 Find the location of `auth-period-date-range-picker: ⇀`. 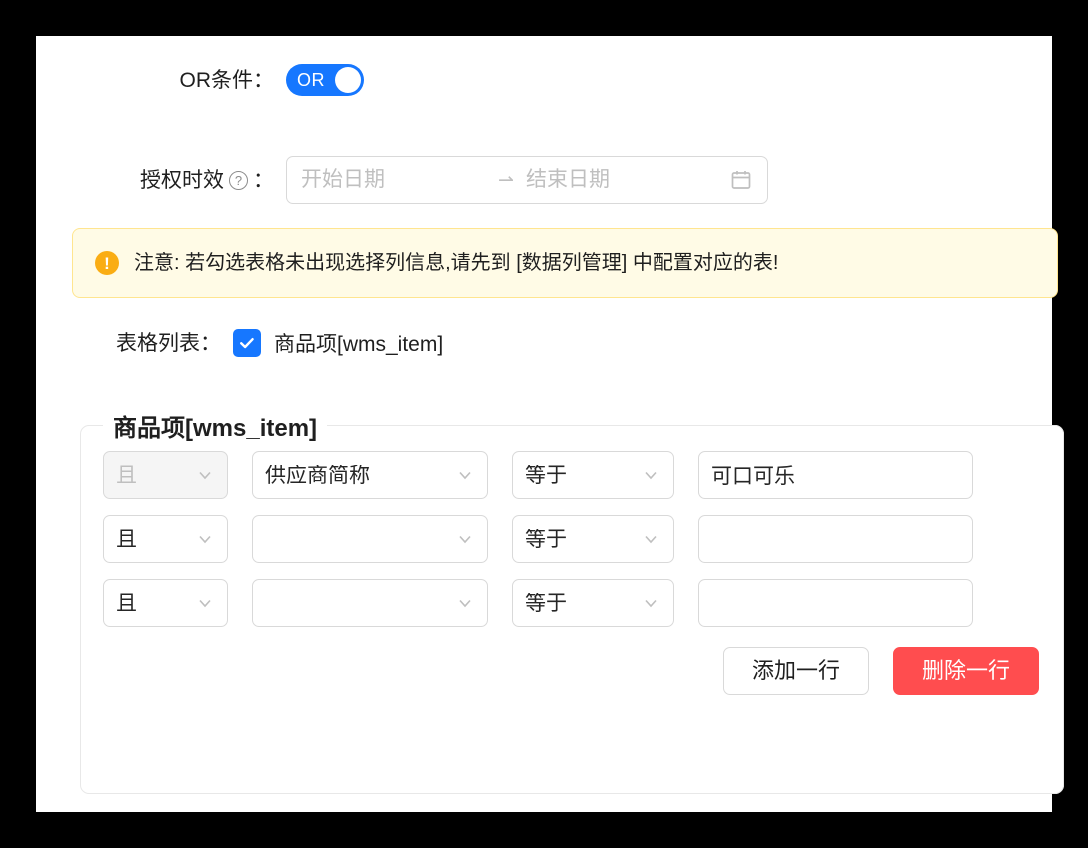

auth-period-date-range-picker: ⇀ is located at coordinates (527, 180).